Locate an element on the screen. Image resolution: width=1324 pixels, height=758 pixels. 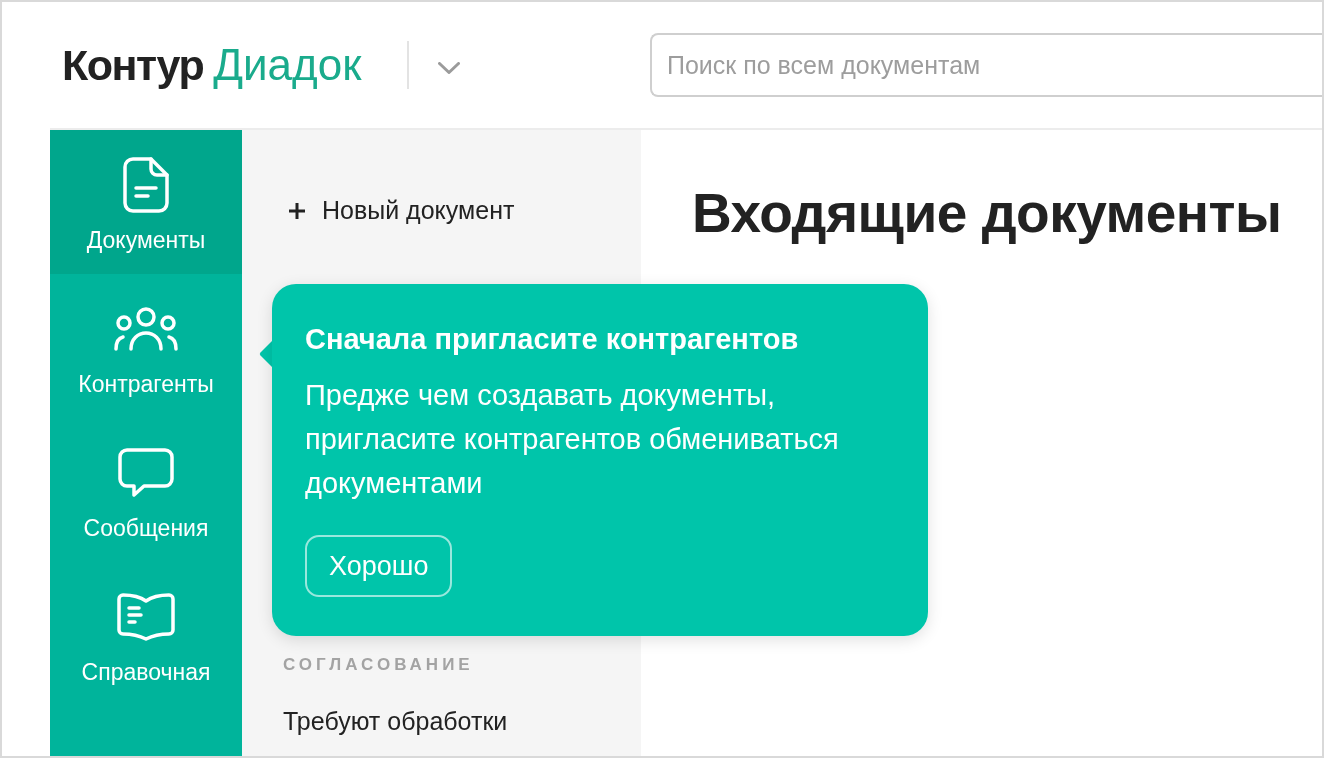
new-document-button: Новый документ is located at coordinates (401, 211).